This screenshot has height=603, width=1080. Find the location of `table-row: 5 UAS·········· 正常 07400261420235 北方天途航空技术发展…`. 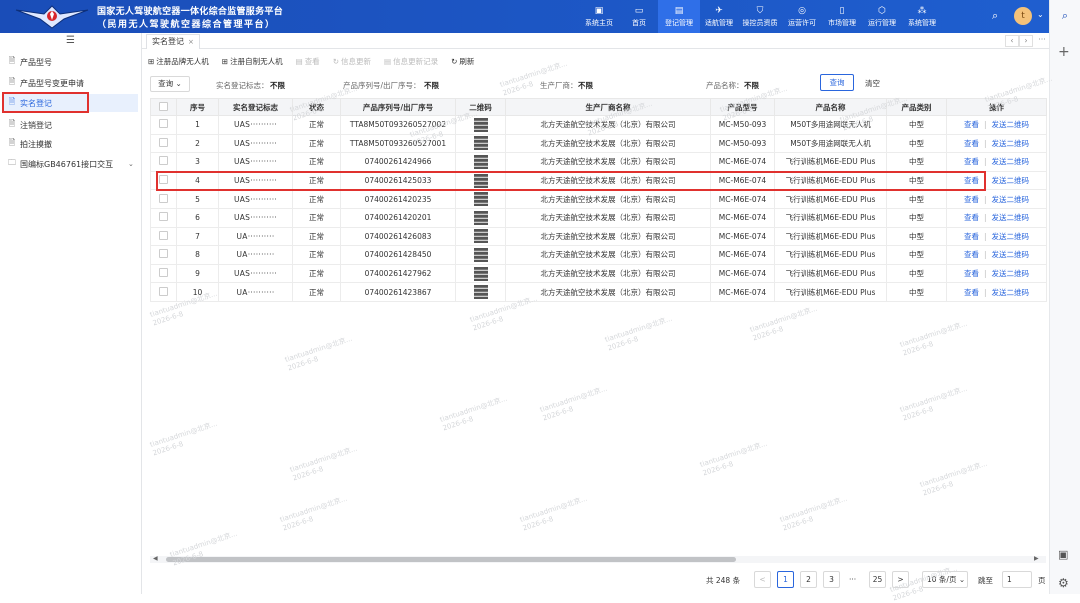

table-row: 5 UAS·········· 正常 07400261420235 北方天途航空技术发展… is located at coordinates (598, 199).